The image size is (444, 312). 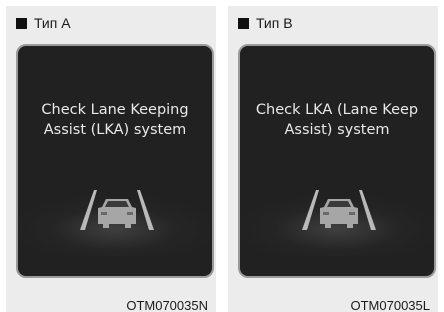 I want to click on figure-code: OTM070035L, so click(x=390, y=305).